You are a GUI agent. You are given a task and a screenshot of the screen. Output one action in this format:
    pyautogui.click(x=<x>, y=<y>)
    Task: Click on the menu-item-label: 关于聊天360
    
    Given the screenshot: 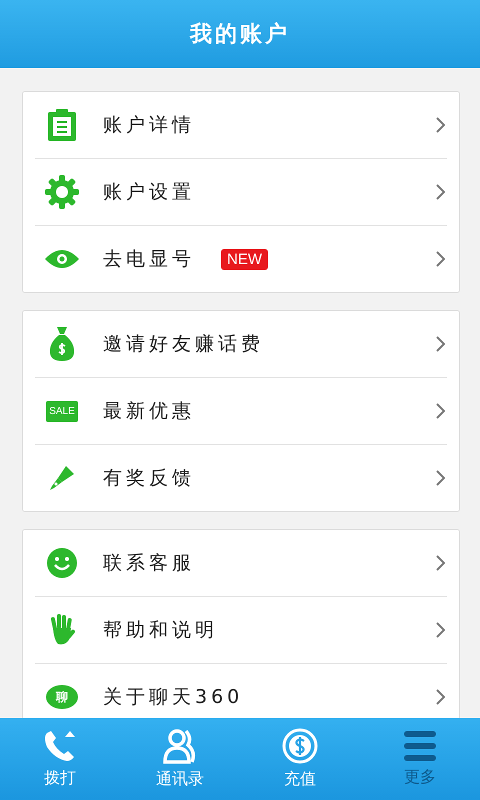 What is the action you would take?
    pyautogui.click(x=173, y=697)
    